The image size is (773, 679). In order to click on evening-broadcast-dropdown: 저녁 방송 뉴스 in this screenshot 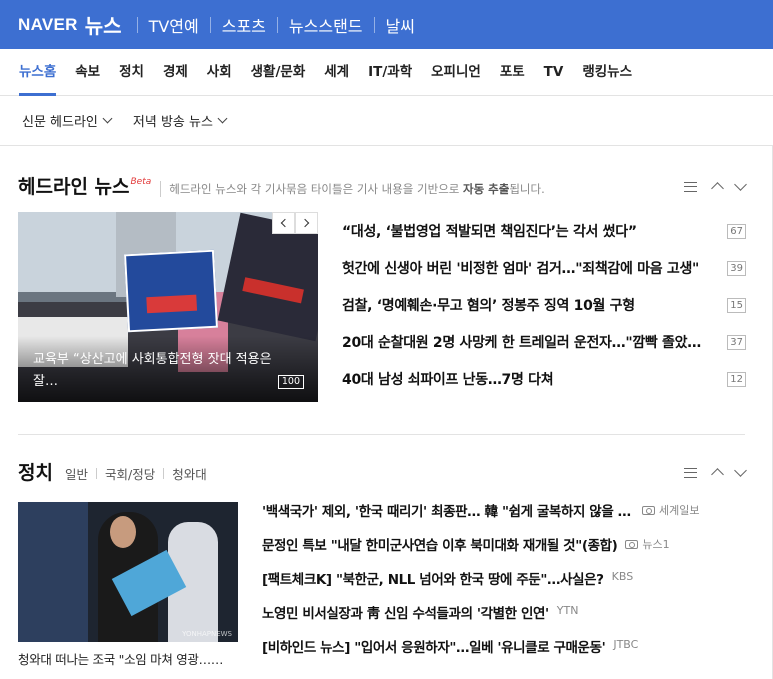, I will do `click(180, 120)`.